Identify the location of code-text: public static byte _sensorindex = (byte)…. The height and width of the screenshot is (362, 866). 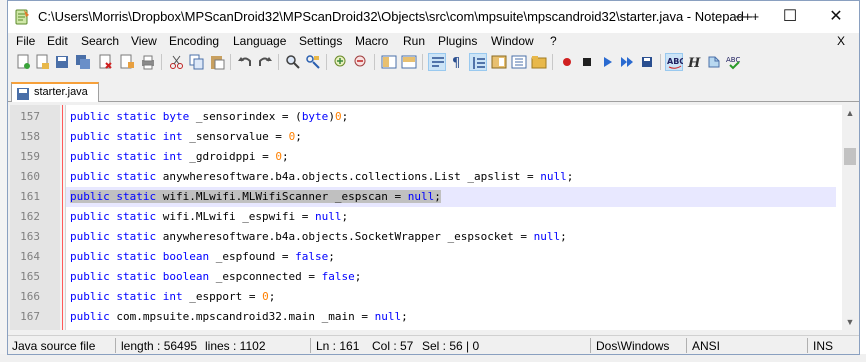
(209, 116).